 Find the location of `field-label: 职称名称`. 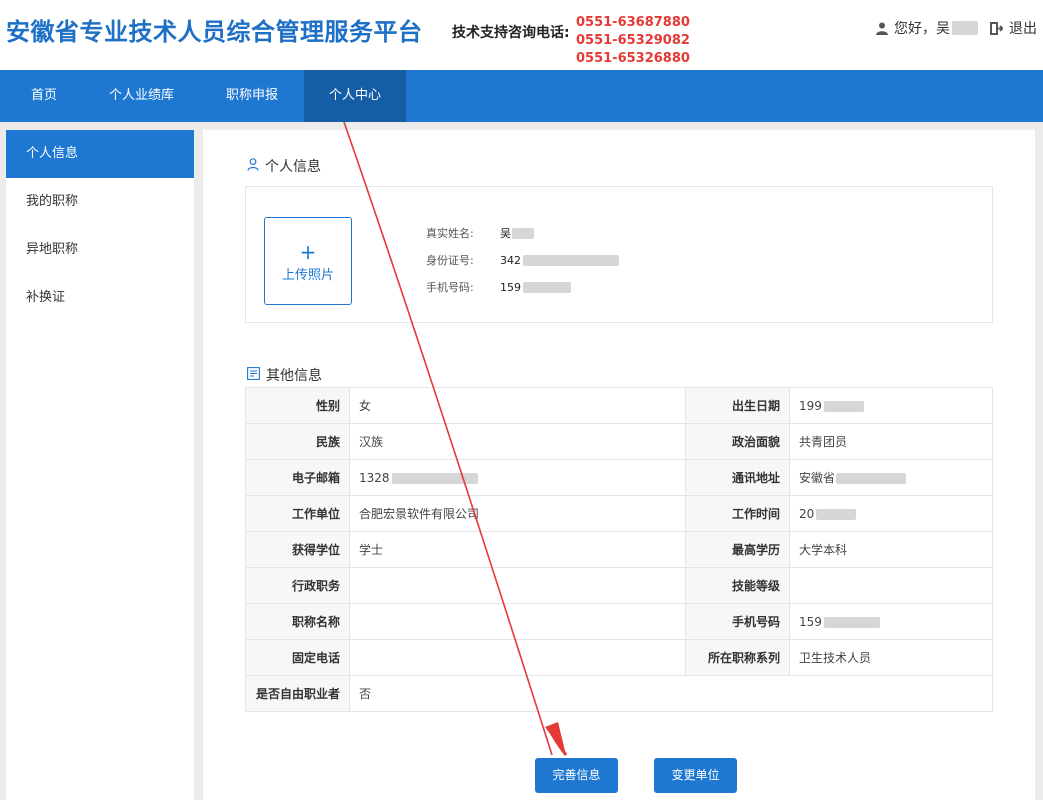

field-label: 职称名称 is located at coordinates (297, 621).